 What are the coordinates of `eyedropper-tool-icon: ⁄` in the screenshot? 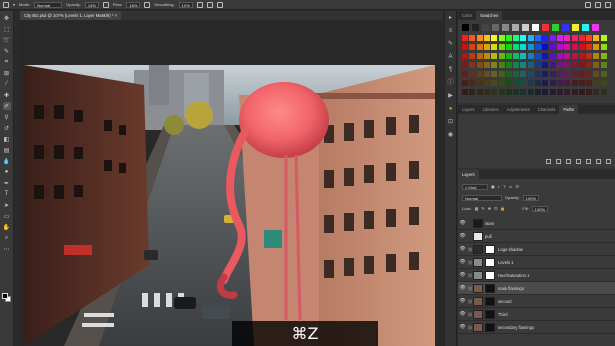 It's located at (7, 84).